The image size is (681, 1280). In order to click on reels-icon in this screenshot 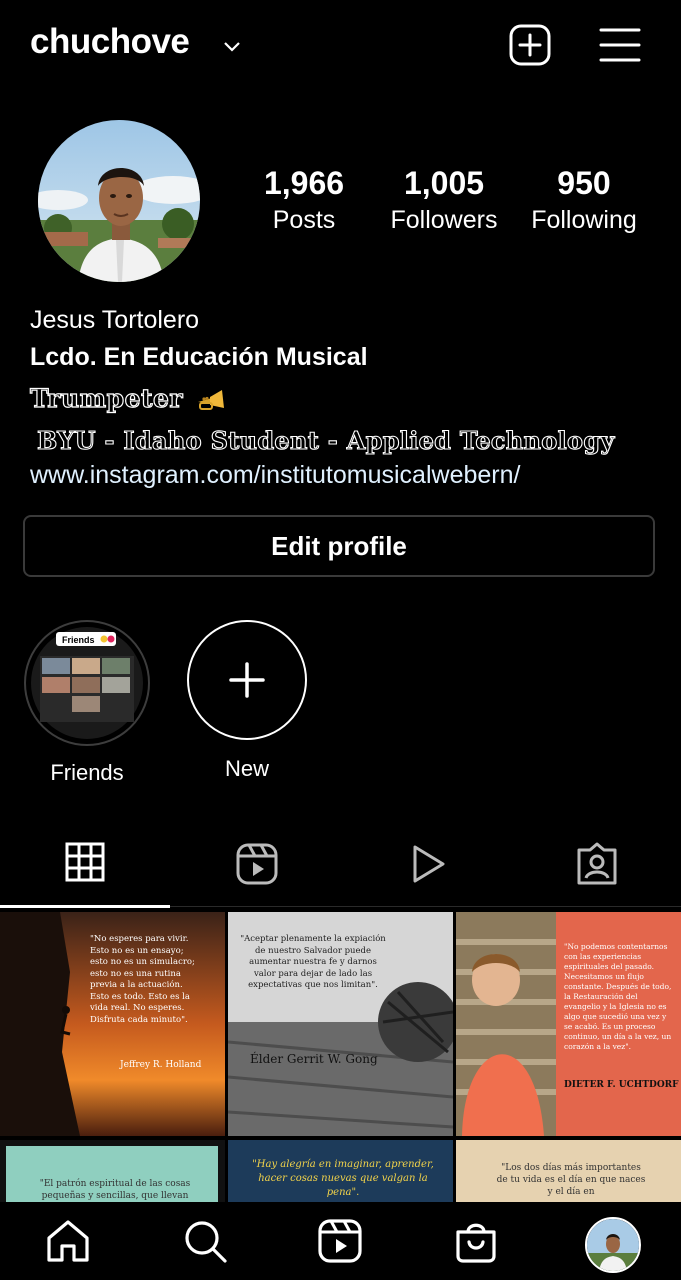, I will do `click(257, 864)`.